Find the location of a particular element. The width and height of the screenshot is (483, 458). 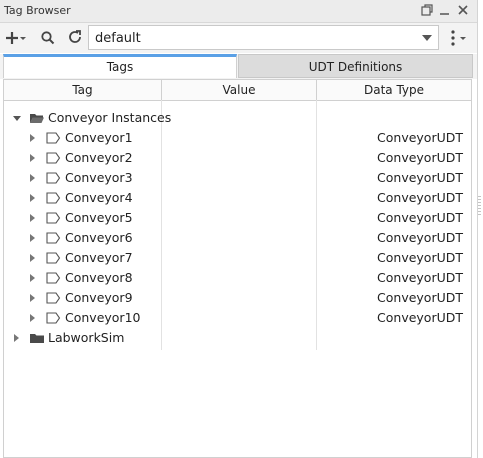

folder-label: Conveyor Instances is located at coordinates (110, 117).